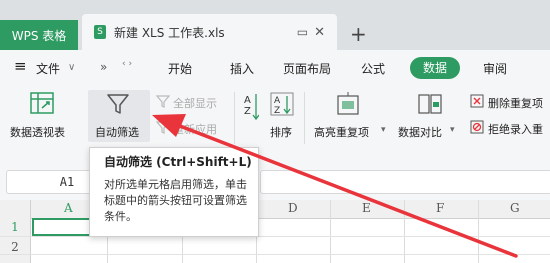 Image resolution: width=550 pixels, height=263 pixels. Describe the element at coordinates (127, 64) in the screenshot. I see `scroll-icon: ‹ ›` at that location.